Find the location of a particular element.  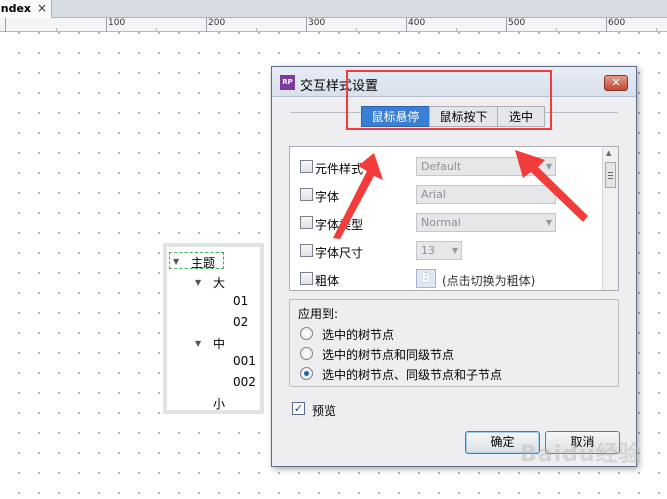

tree-node: 01 is located at coordinates (240, 301).